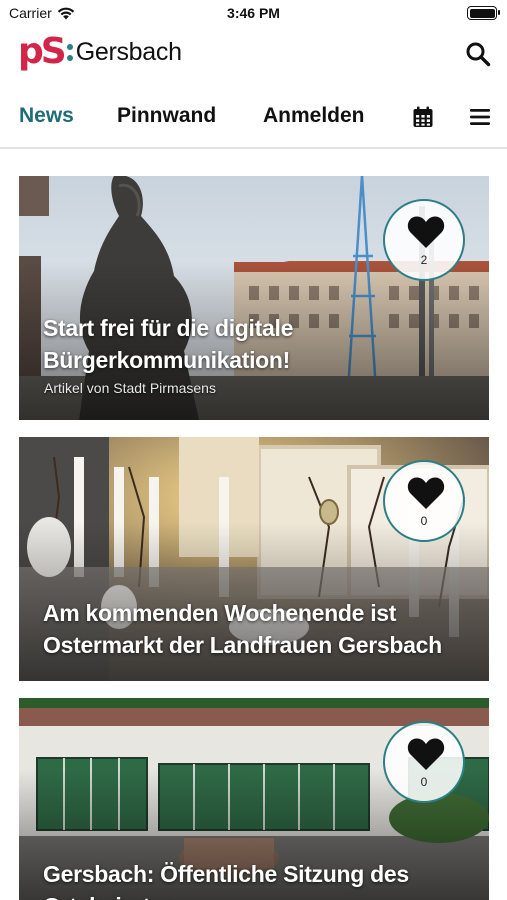  I want to click on tab-pinnwand: Pinnwand, so click(166, 116).